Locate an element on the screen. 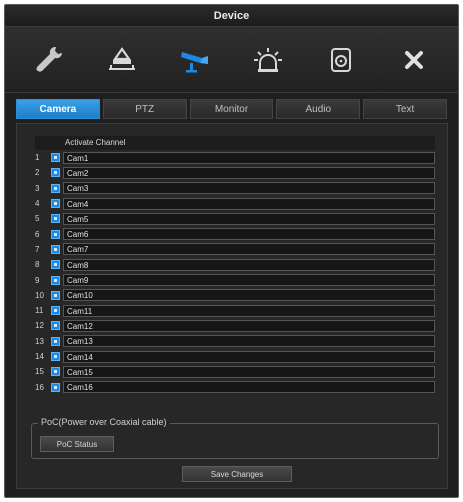 The width and height of the screenshot is (463, 502). poc-group: PoC(Power over Coaxial cable) PoC Status is located at coordinates (235, 438).